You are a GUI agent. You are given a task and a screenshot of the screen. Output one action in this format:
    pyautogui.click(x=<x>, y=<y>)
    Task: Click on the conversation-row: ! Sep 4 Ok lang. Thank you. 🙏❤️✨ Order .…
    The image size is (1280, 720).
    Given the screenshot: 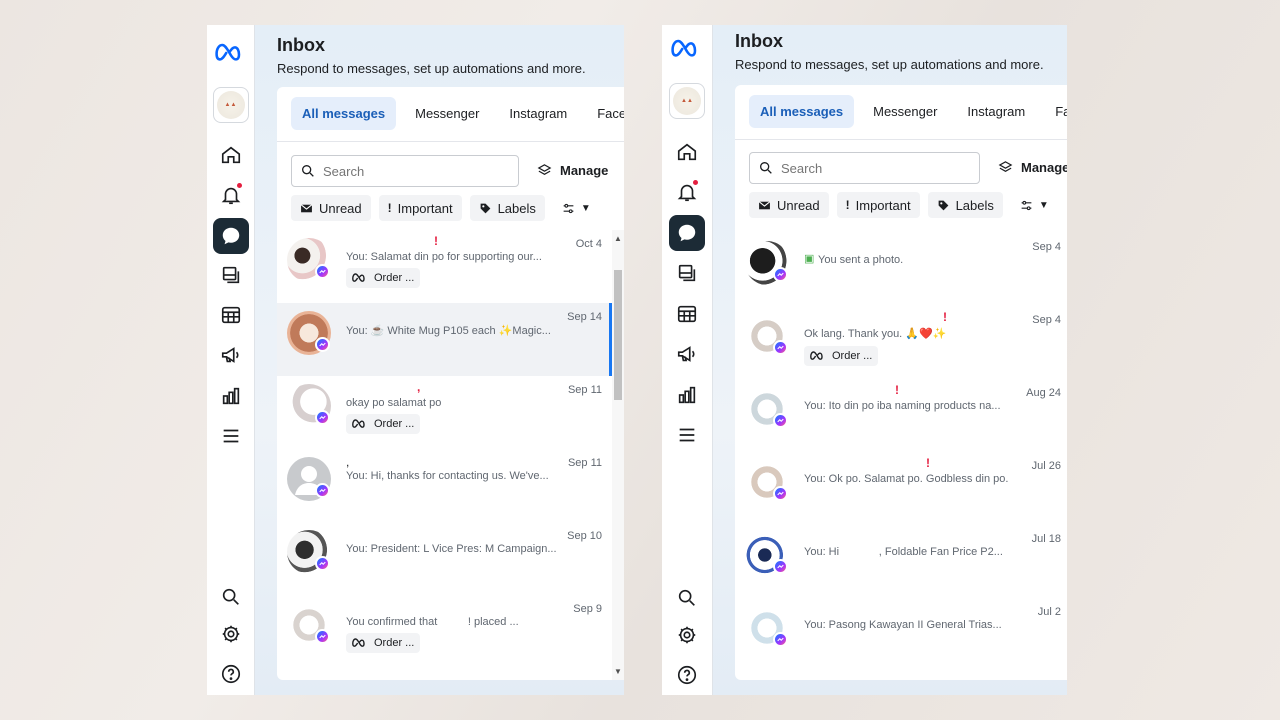 What is the action you would take?
    pyautogui.click(x=901, y=342)
    